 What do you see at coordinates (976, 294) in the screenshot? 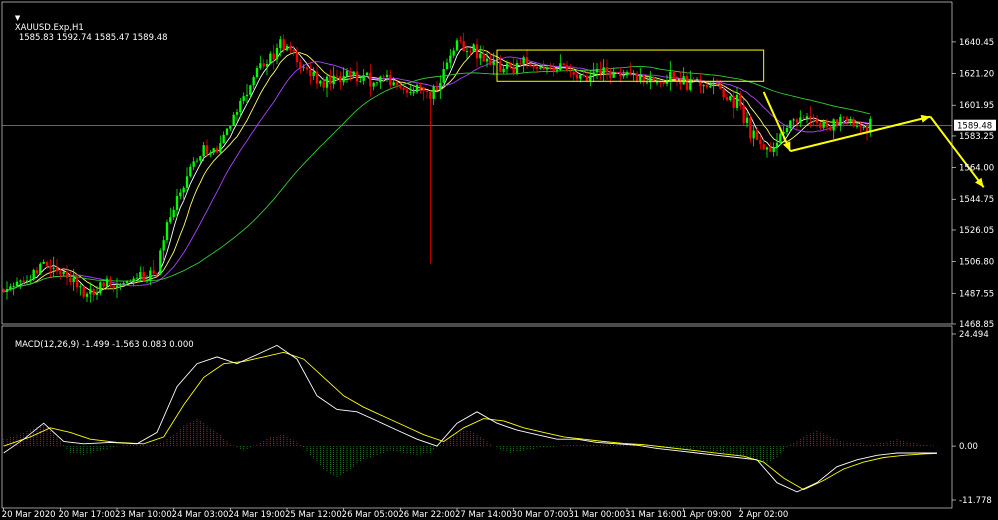
I see `price-tick-label: 1487.55` at bounding box center [976, 294].